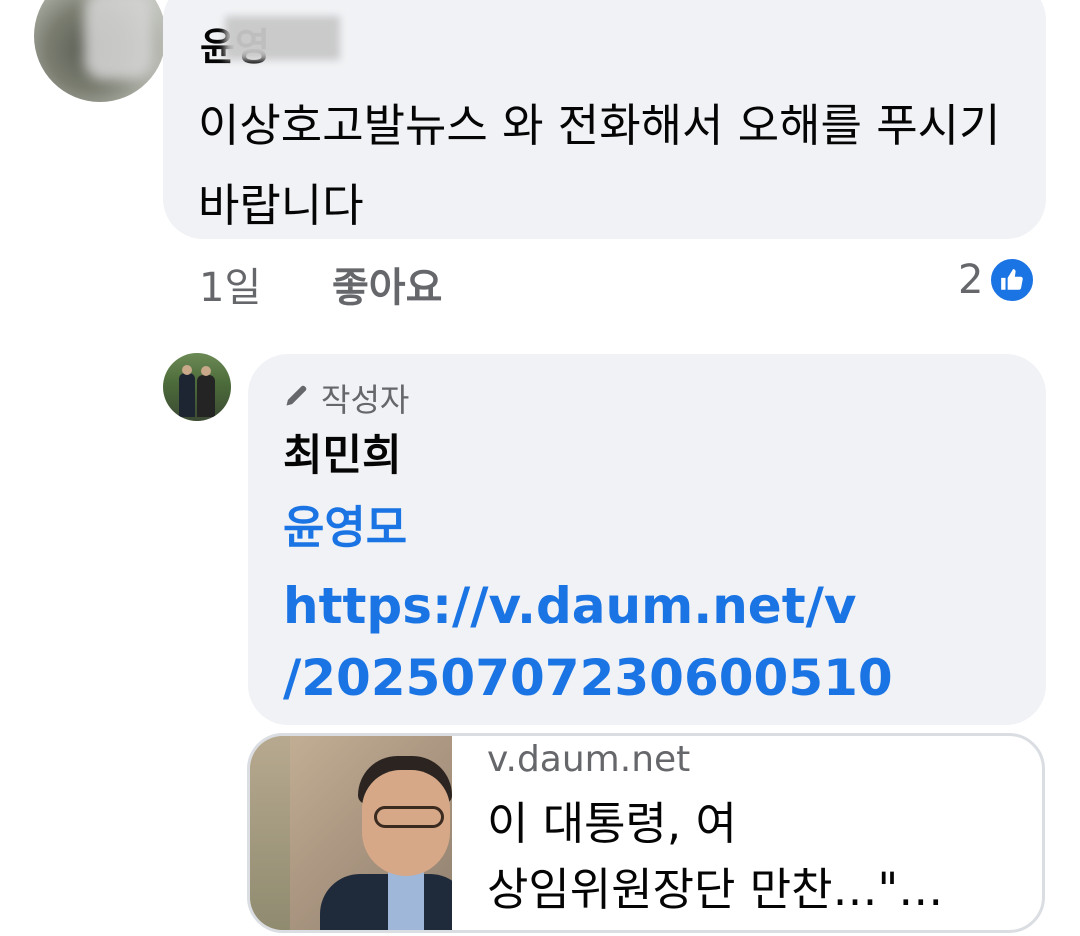  I want to click on comment-author: 윤영, so click(270, 42).